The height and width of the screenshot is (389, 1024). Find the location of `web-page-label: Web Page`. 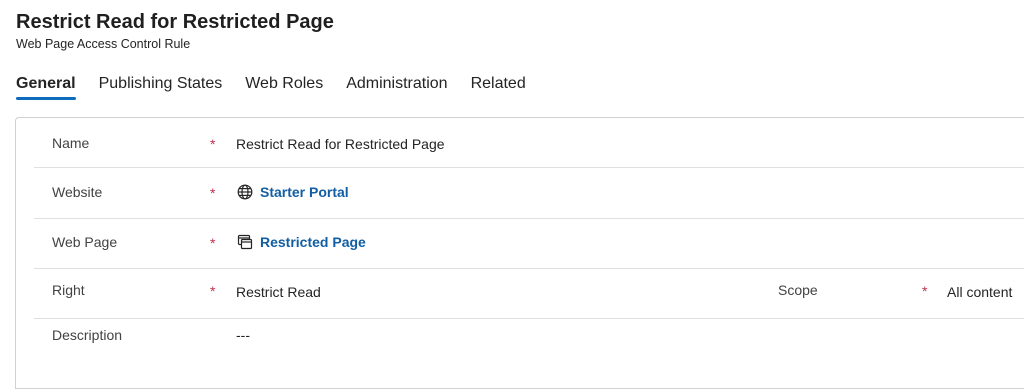

web-page-label: Web Page is located at coordinates (85, 242).